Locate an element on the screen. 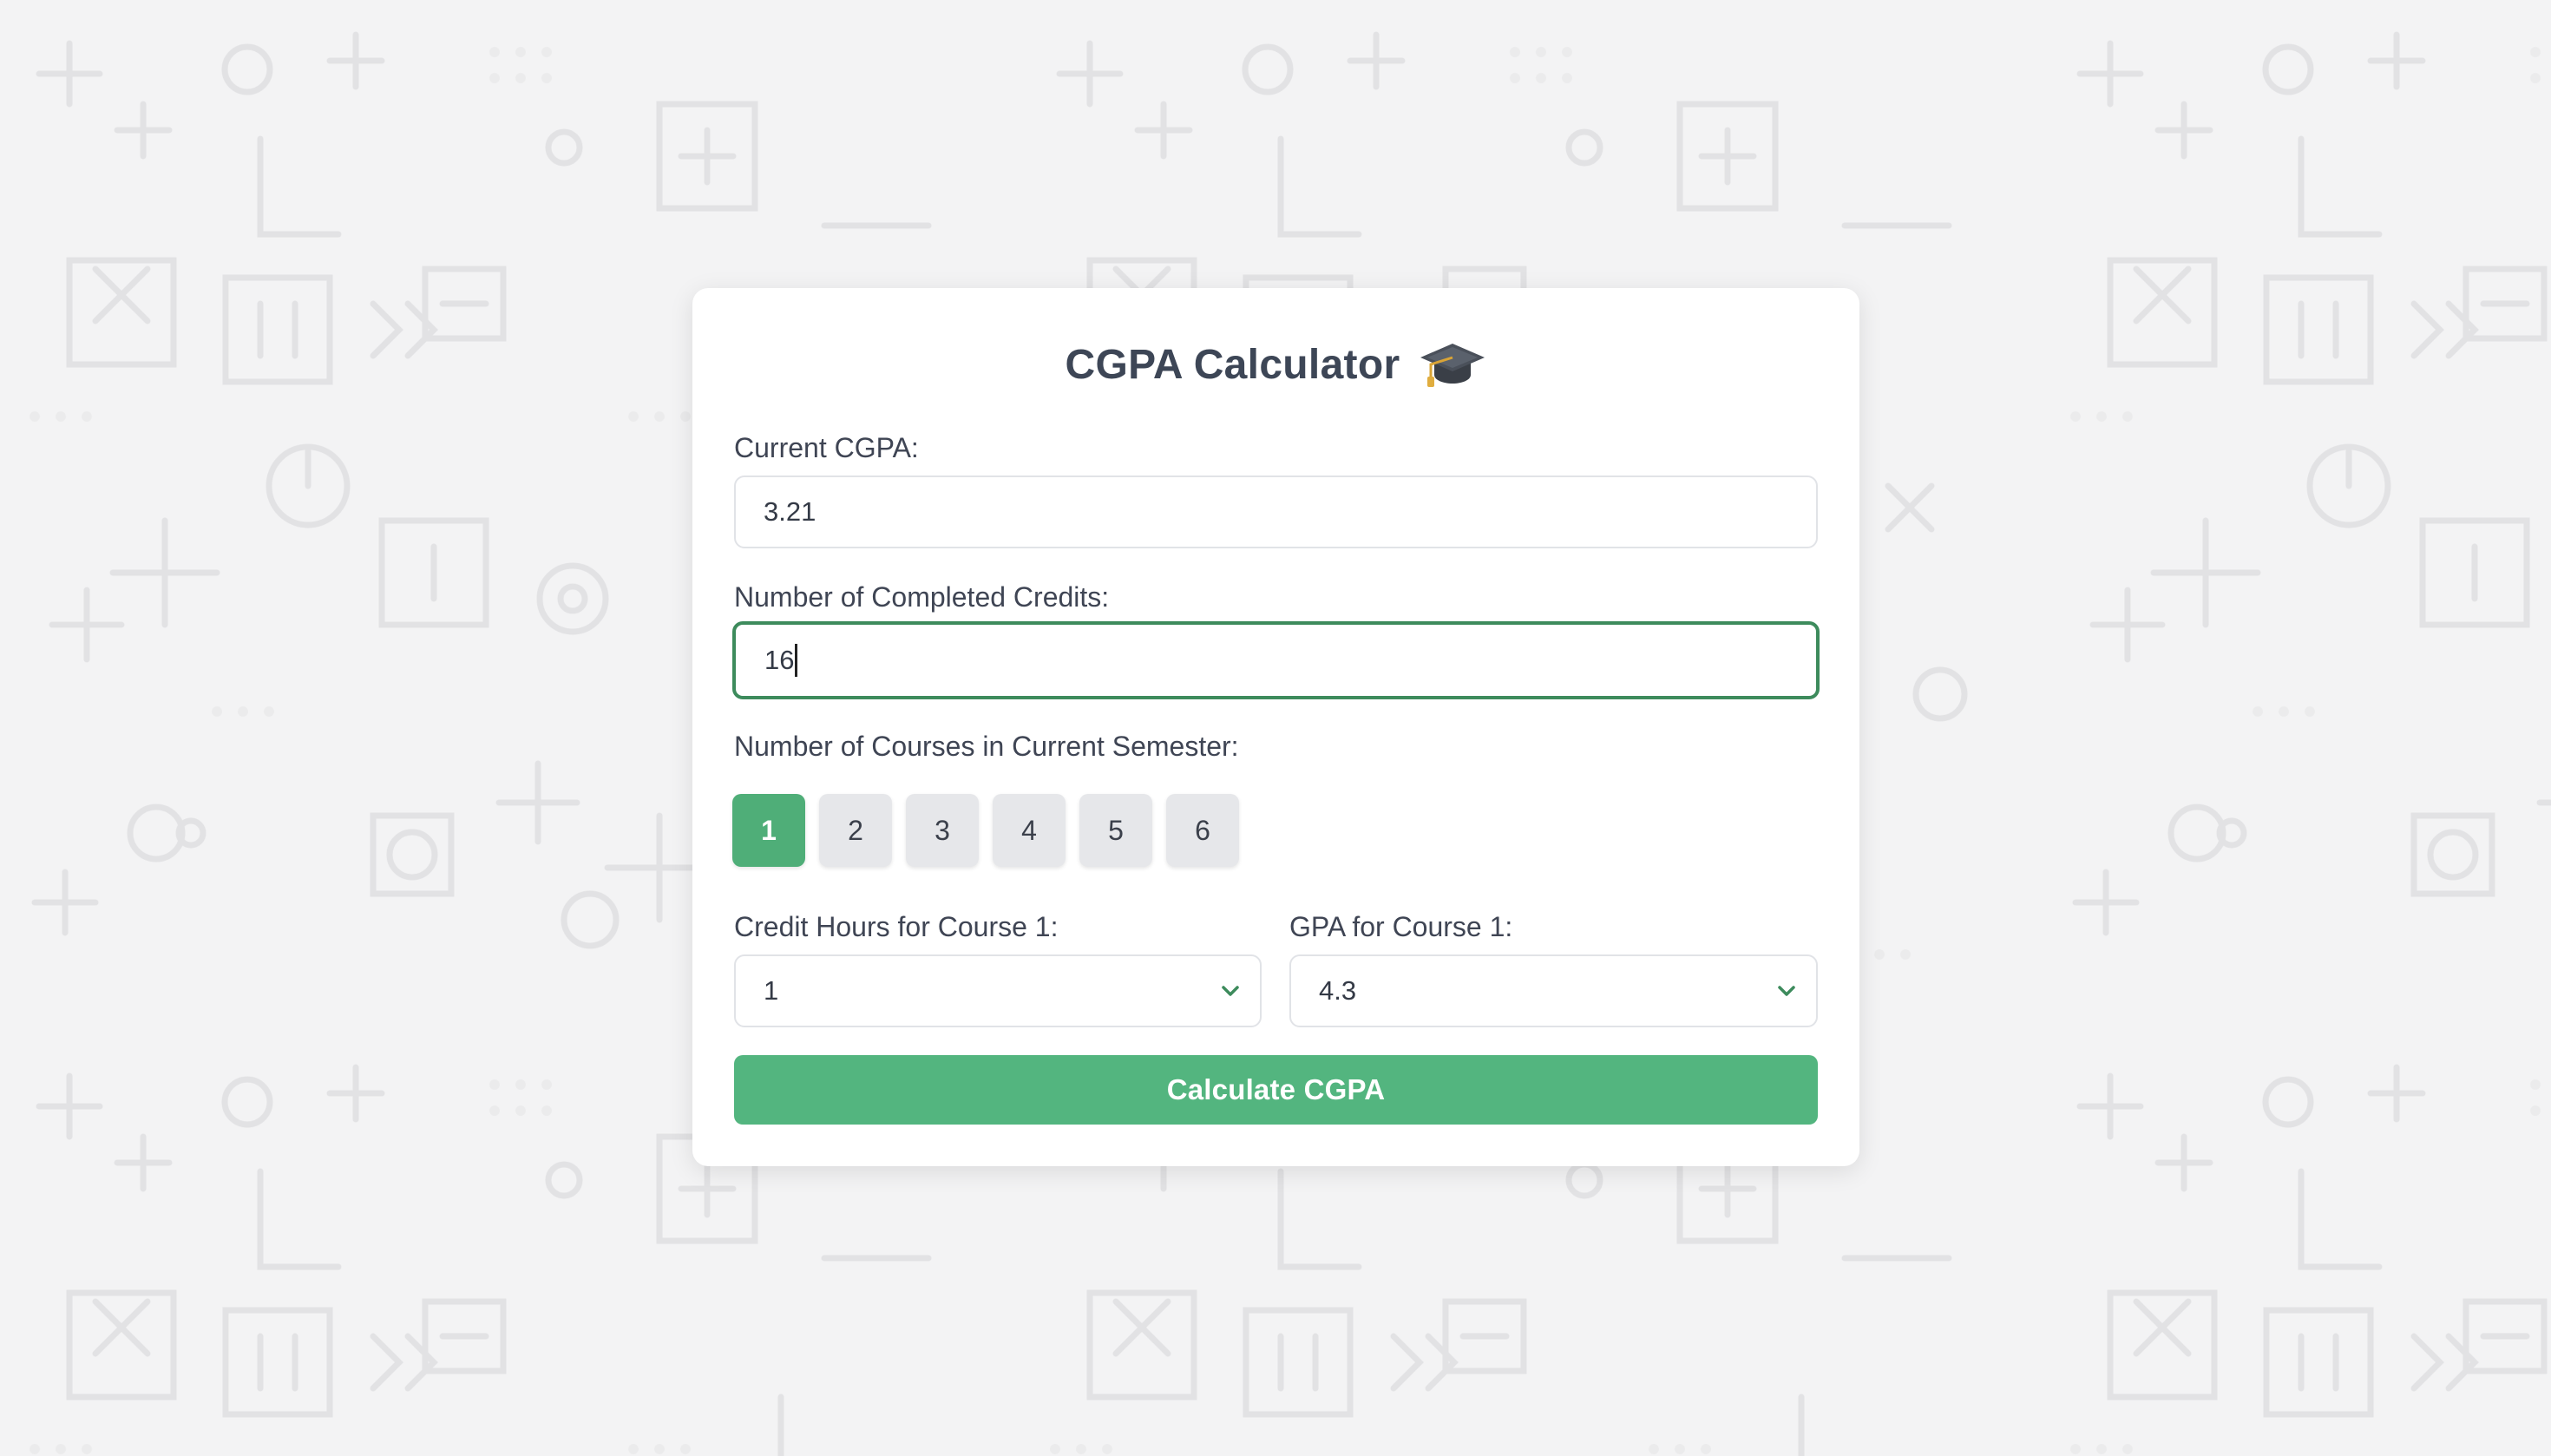  header: CGPA Calculator is located at coordinates (1275, 364).